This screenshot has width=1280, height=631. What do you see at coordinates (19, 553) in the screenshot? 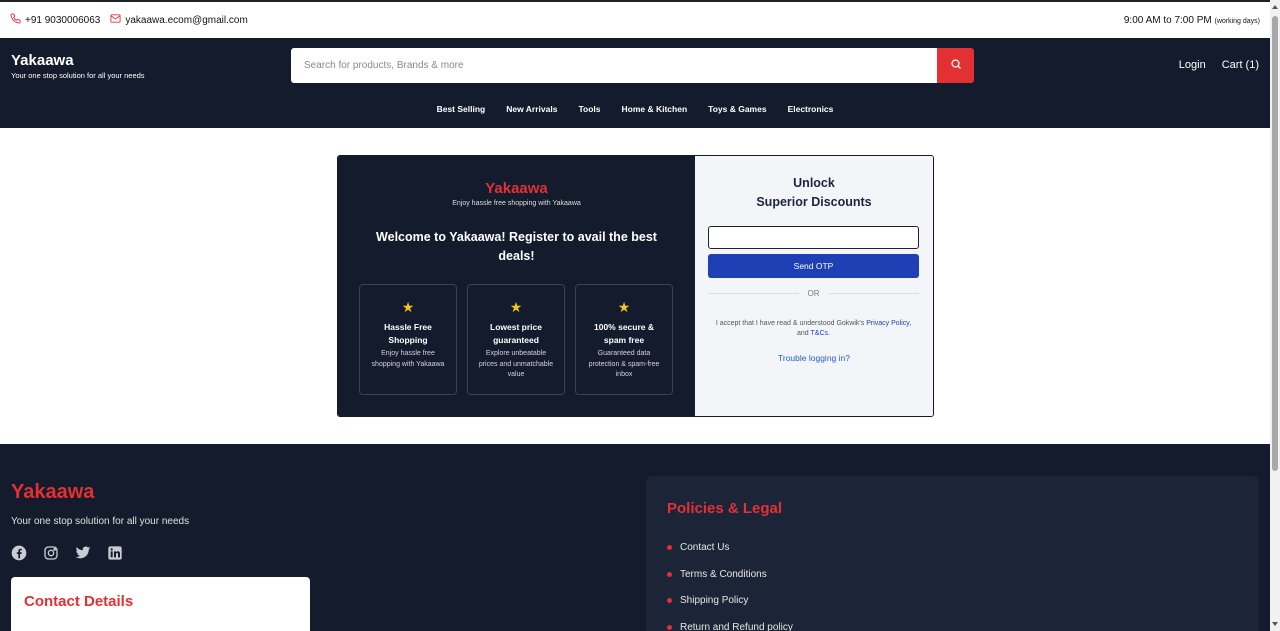
I see `facebook-icon` at bounding box center [19, 553].